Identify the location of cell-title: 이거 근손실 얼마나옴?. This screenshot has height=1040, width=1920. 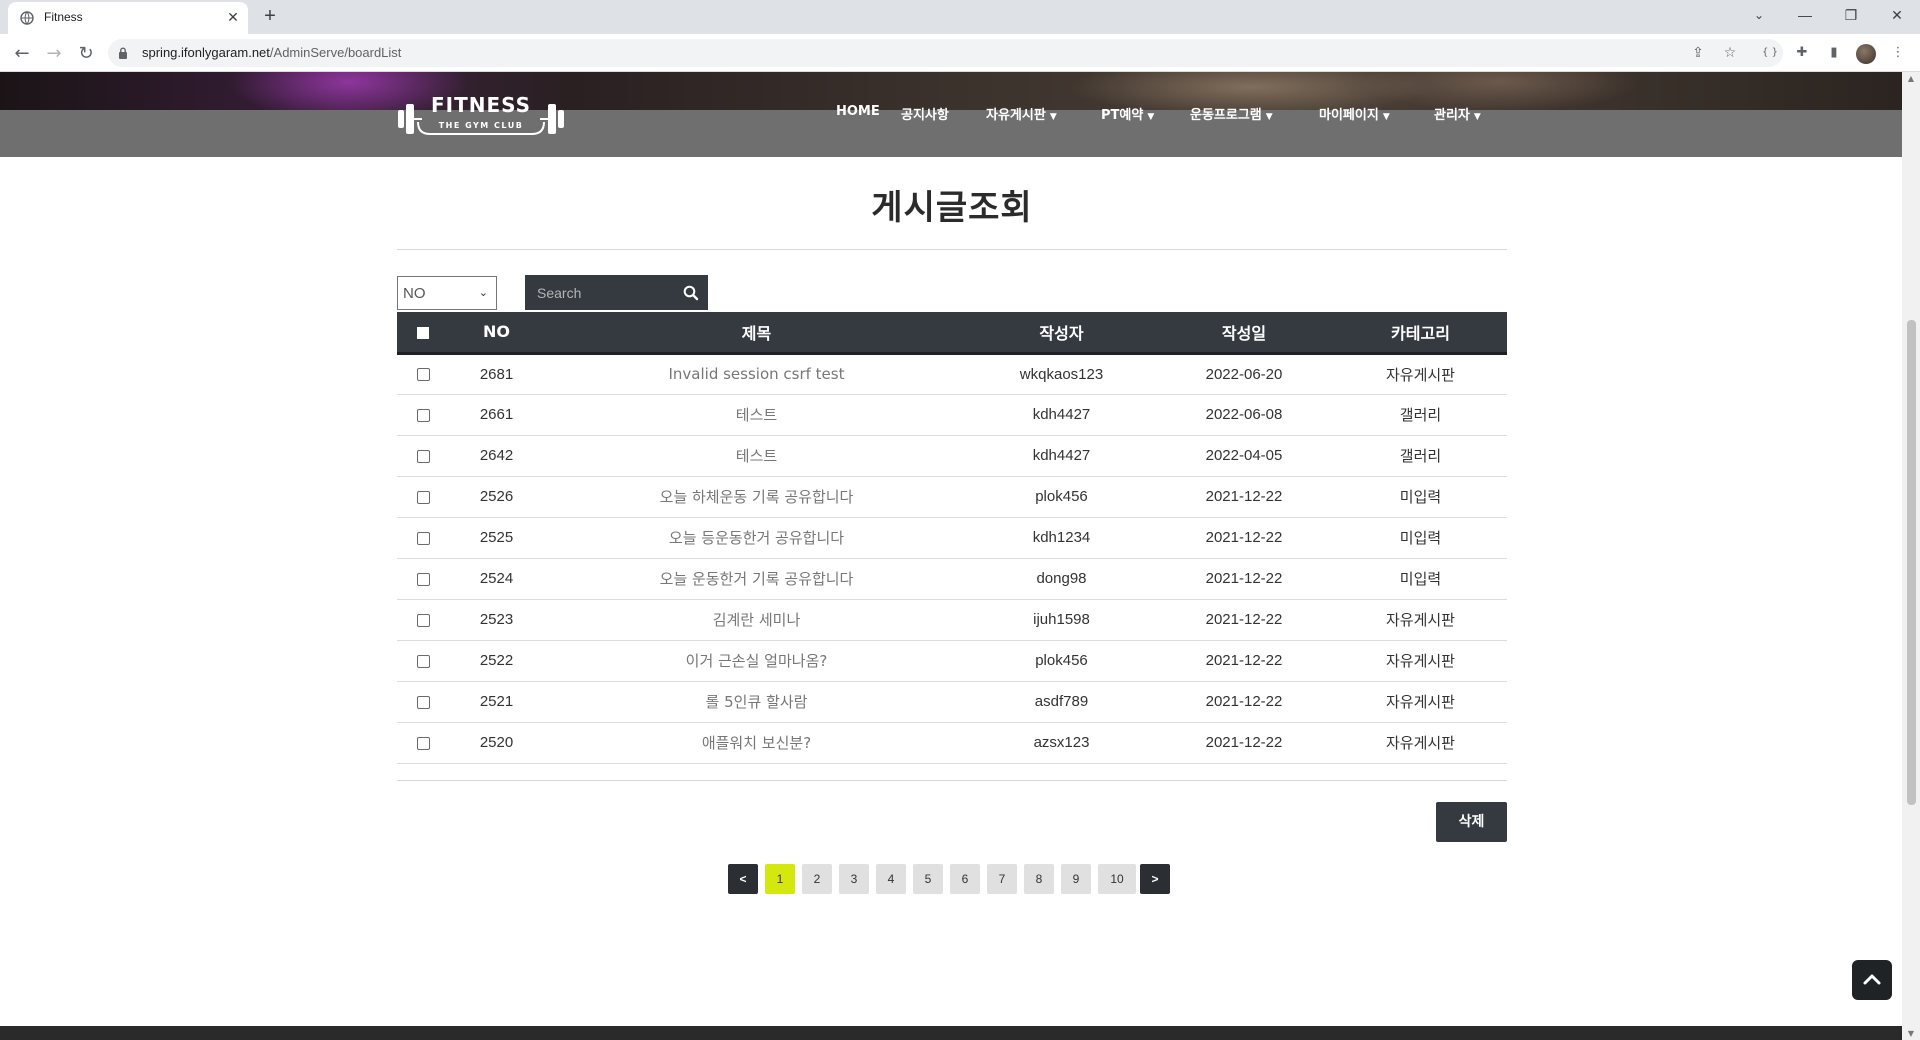
(756, 661).